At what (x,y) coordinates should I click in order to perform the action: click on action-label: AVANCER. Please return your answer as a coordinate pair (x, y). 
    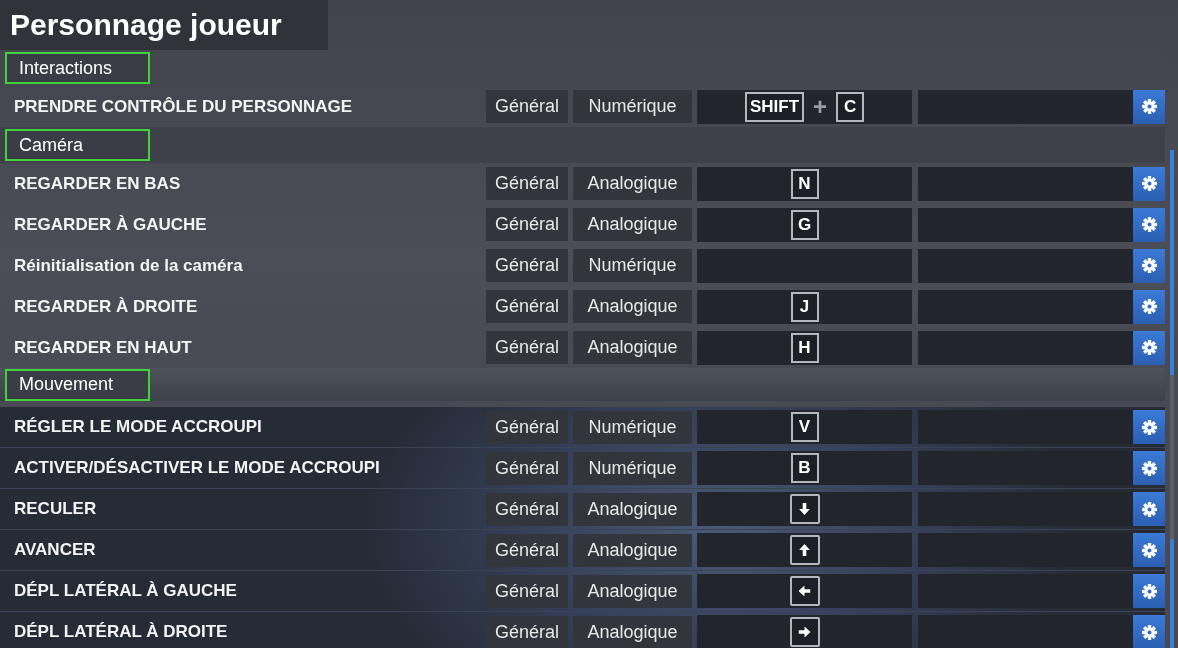
    Looking at the image, I should click on (55, 550).